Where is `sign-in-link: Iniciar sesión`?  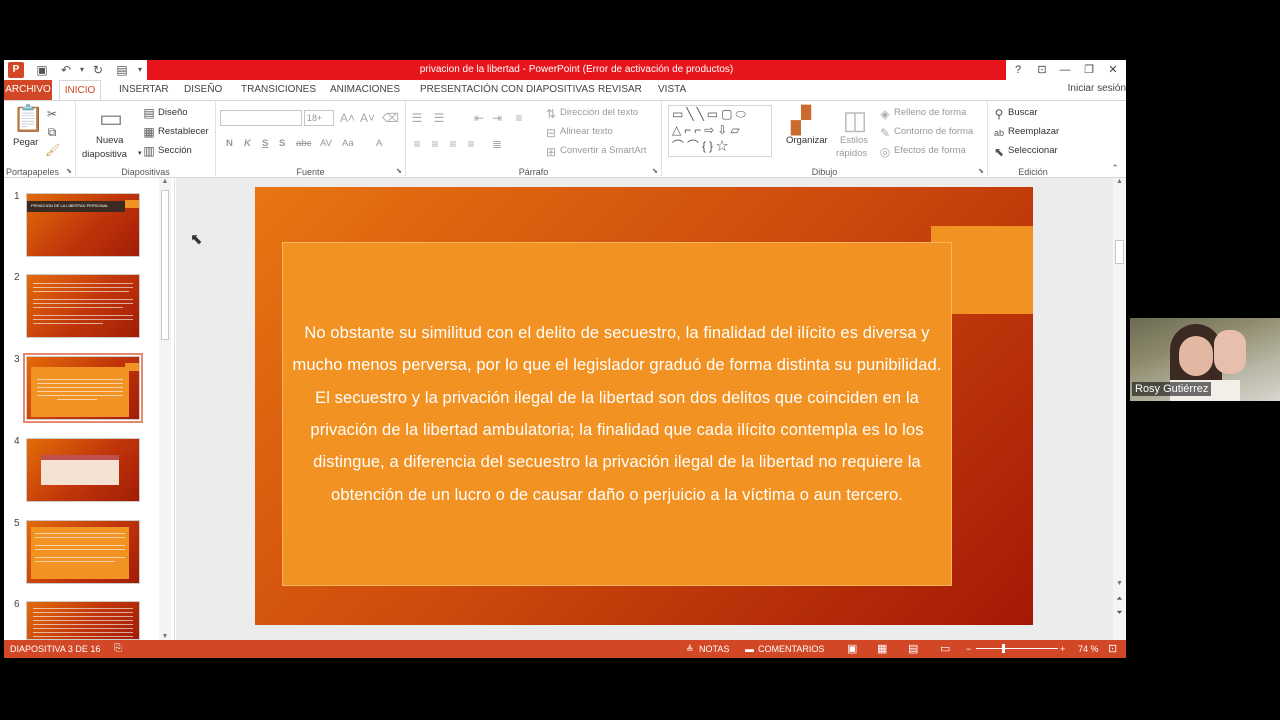 sign-in-link: Iniciar sesión is located at coordinates (1097, 89).